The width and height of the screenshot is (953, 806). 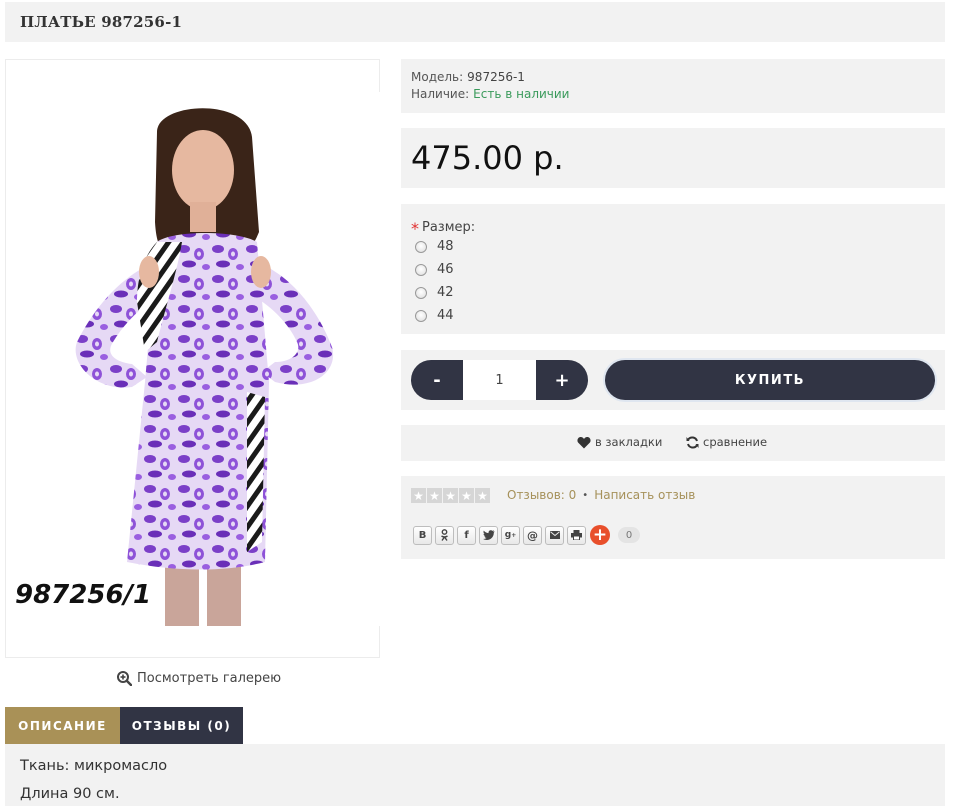 I want to click on wishlist-label: в закладки, so click(x=629, y=442).